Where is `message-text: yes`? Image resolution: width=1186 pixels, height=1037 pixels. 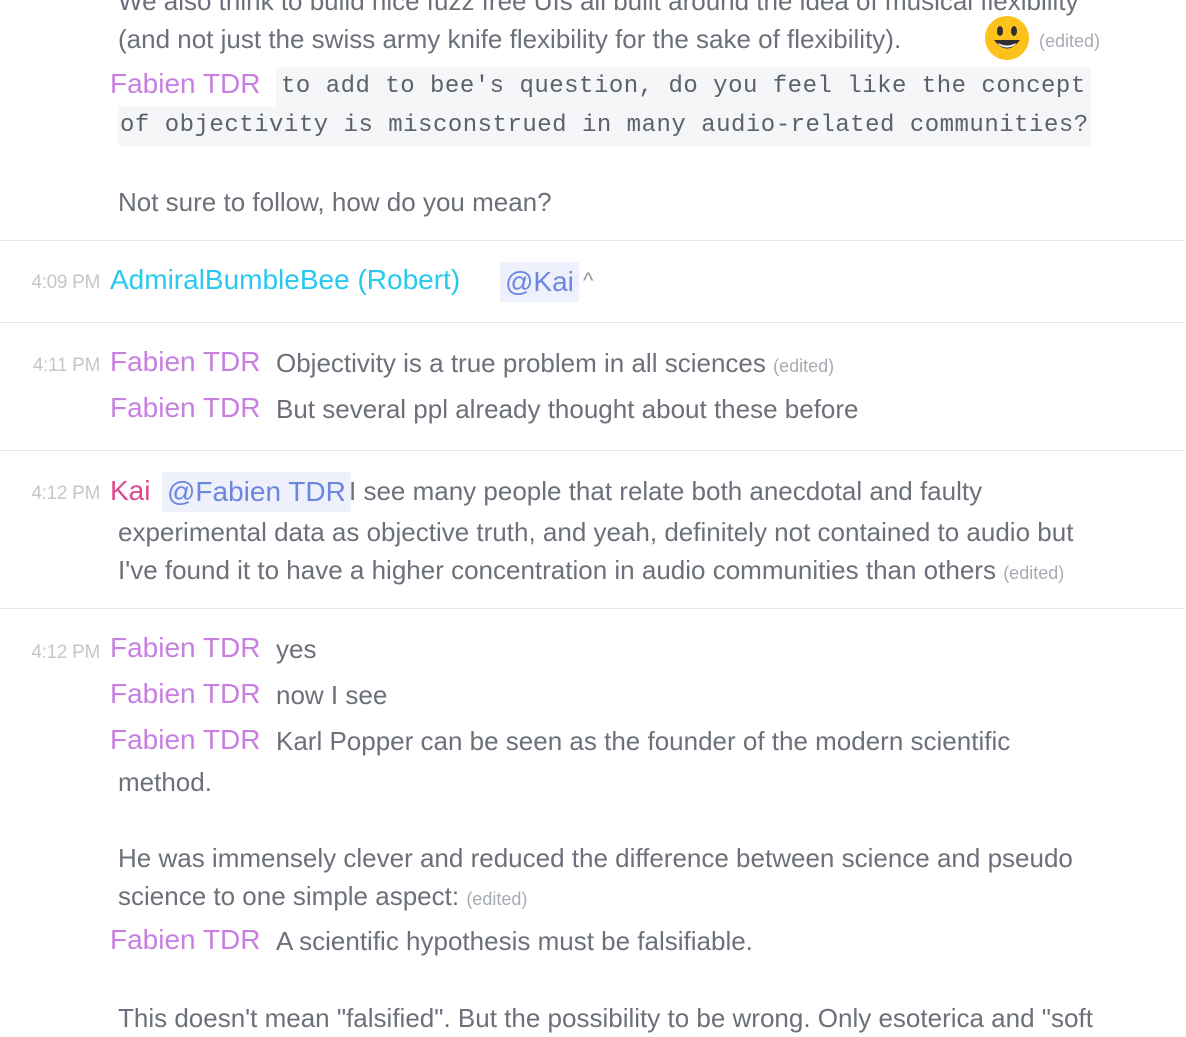
message-text: yes is located at coordinates (296, 649).